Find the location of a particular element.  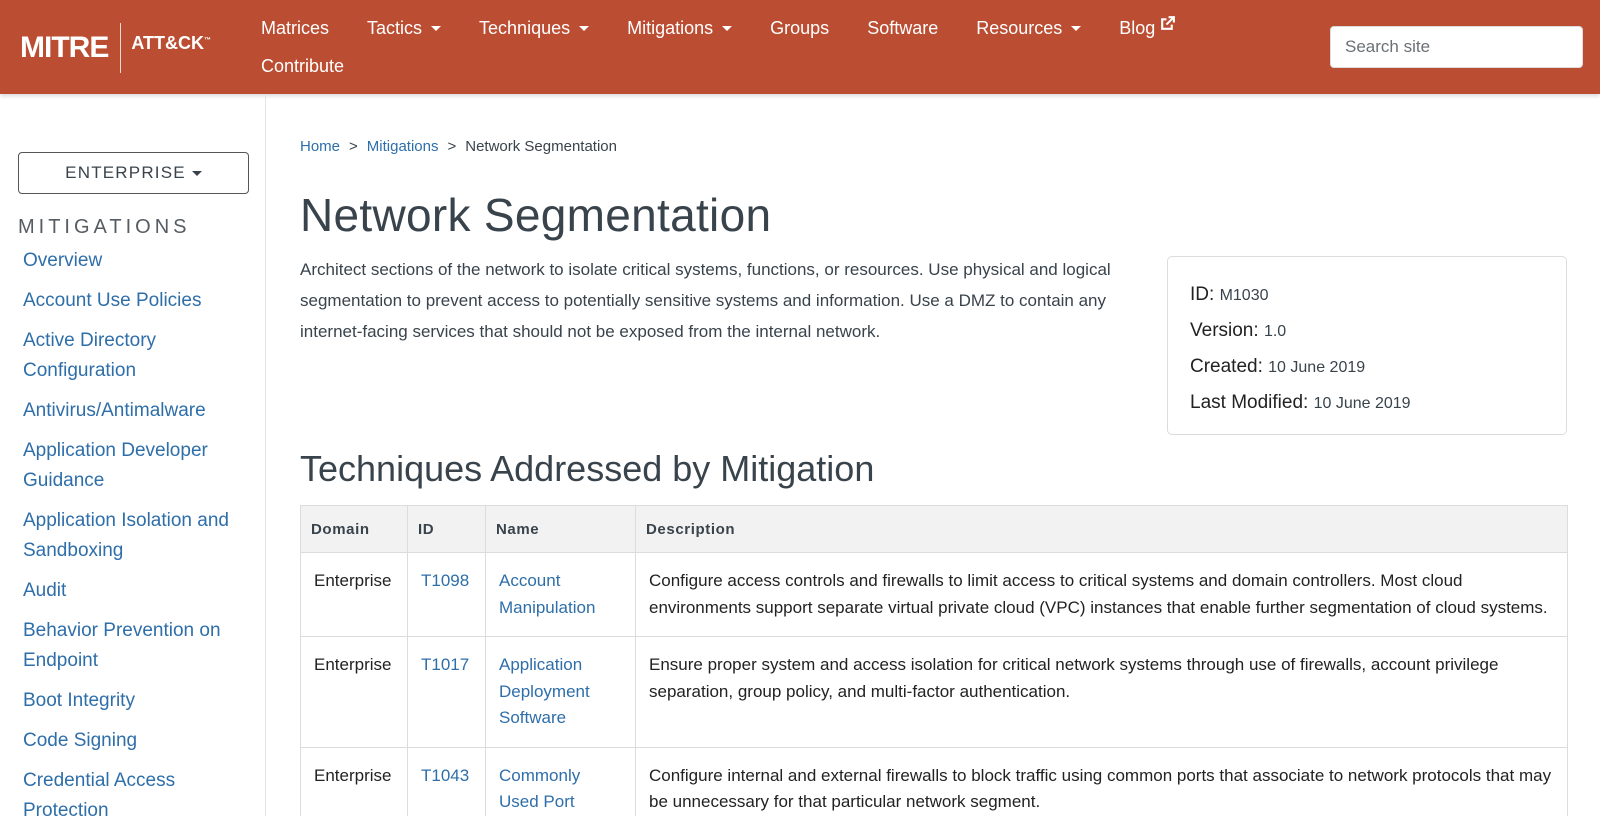

domain-dropdown-button: ENTERPRISE is located at coordinates (133, 173).